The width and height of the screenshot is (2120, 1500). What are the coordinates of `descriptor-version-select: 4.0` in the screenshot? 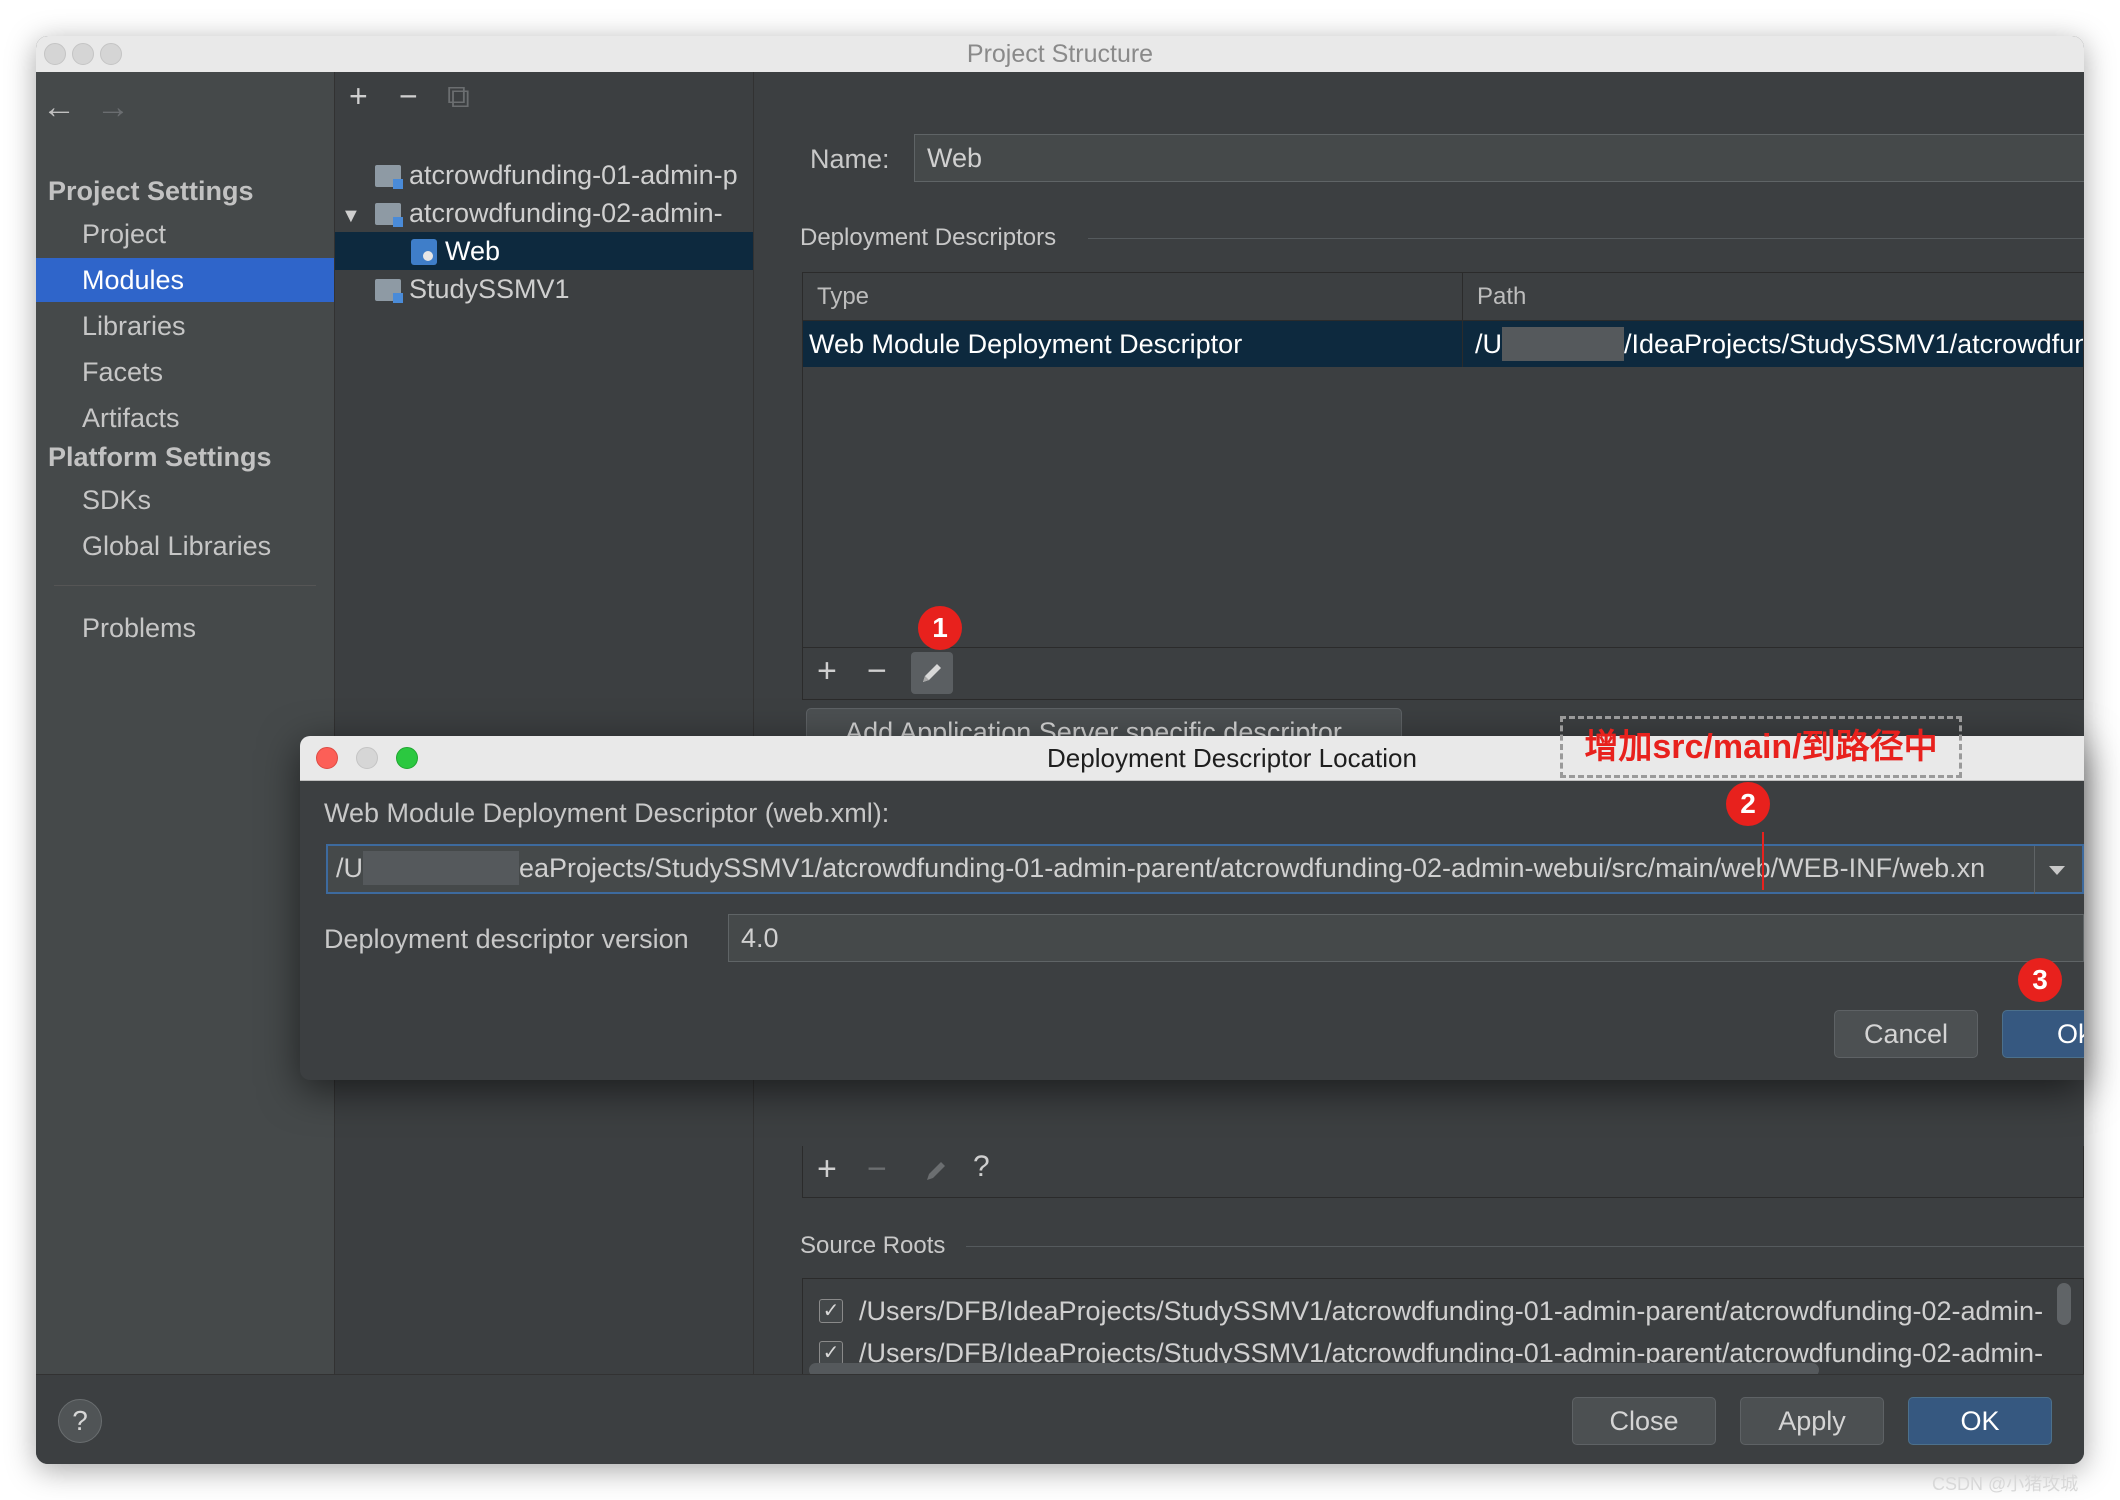 It's located at (1406, 938).